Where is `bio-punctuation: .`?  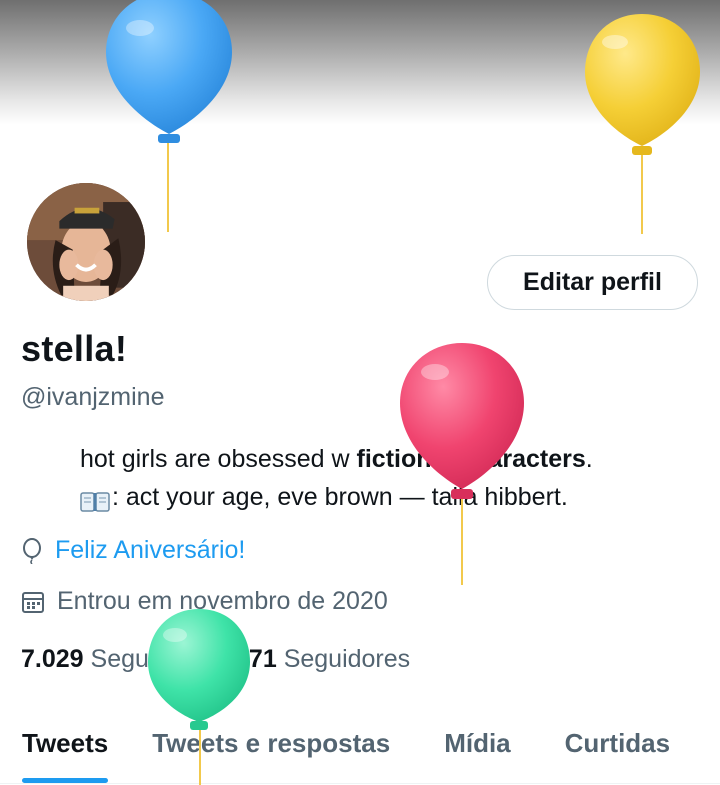
bio-punctuation: . is located at coordinates (589, 459).